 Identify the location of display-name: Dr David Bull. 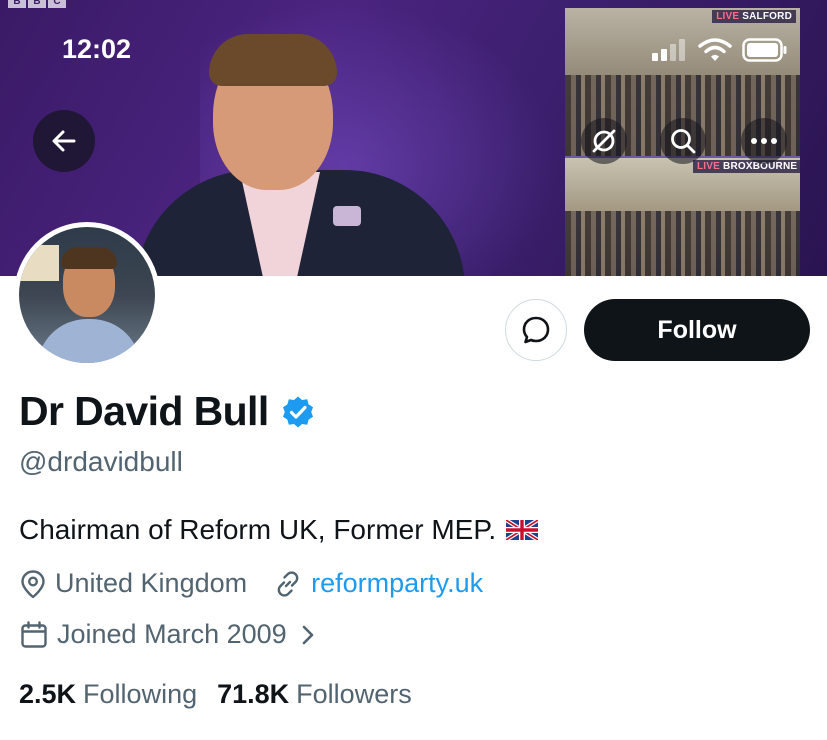
(144, 411).